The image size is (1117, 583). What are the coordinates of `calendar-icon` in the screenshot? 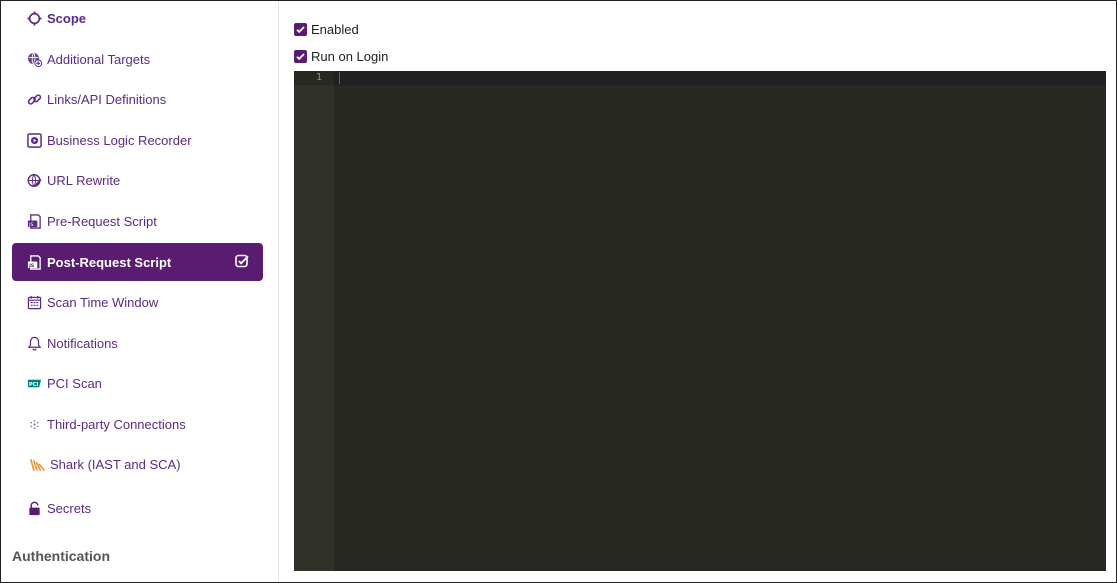 It's located at (34, 302).